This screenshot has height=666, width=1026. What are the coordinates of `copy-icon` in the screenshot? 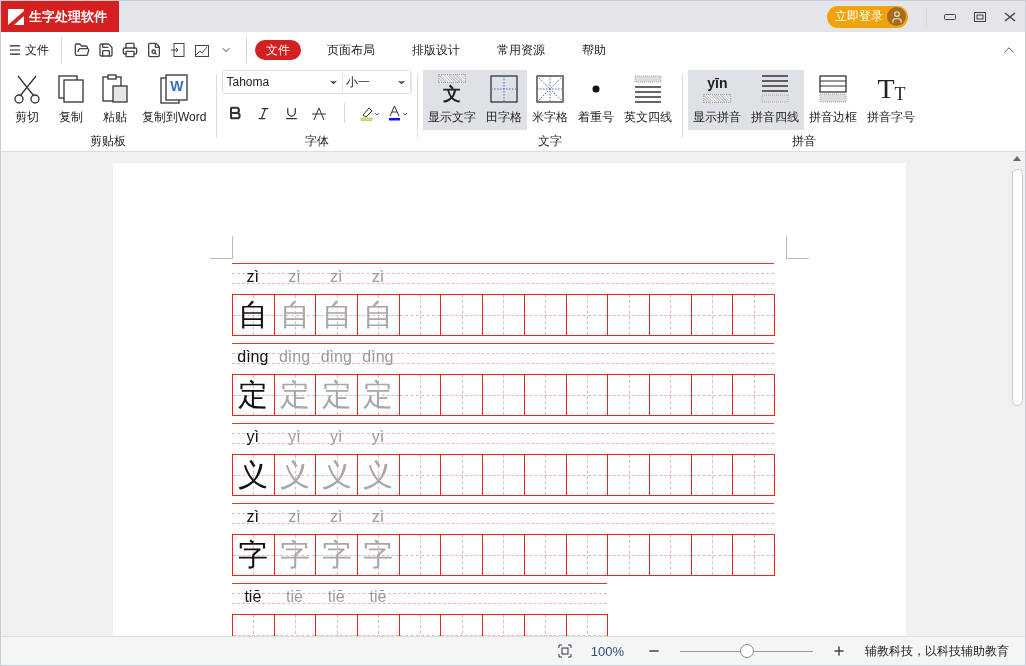 It's located at (71, 89).